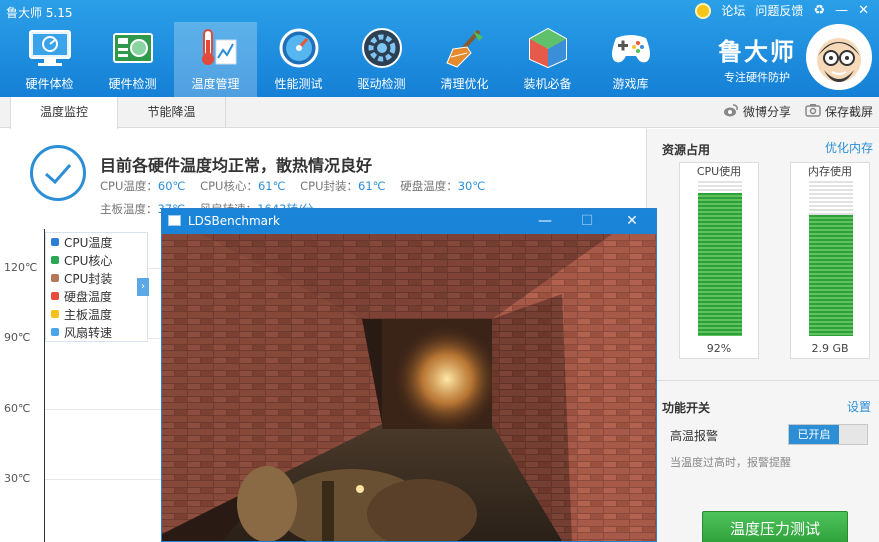 The width and height of the screenshot is (879, 542). I want to click on toggle-state: 已开启, so click(814, 434).